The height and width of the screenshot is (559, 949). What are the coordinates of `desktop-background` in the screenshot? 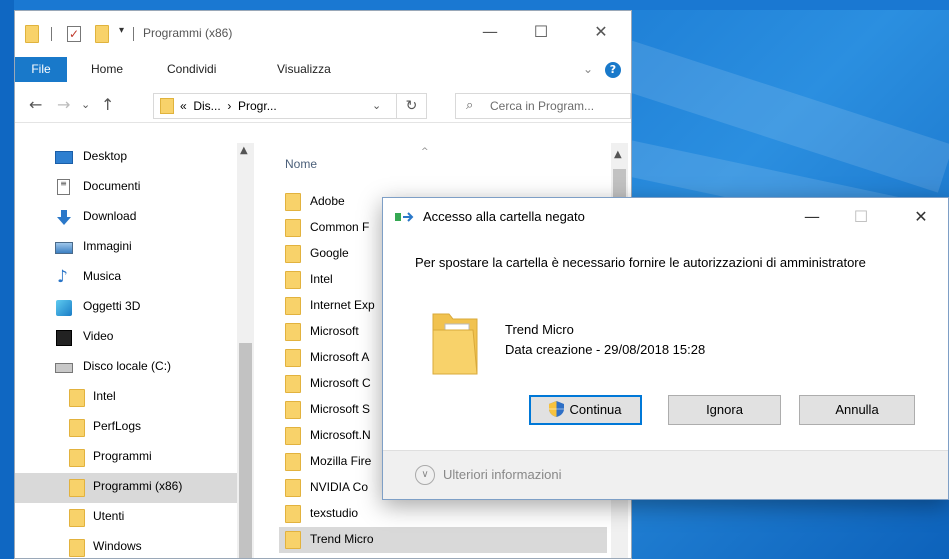 It's located at (474, 5).